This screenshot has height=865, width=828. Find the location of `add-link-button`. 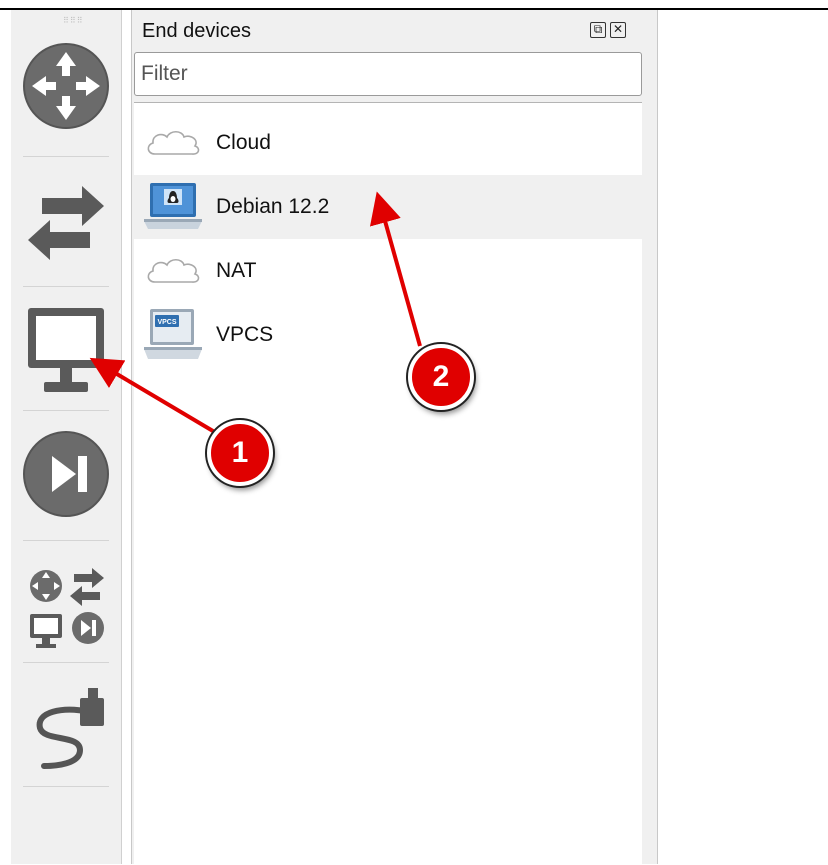

add-link-button is located at coordinates (66, 726).